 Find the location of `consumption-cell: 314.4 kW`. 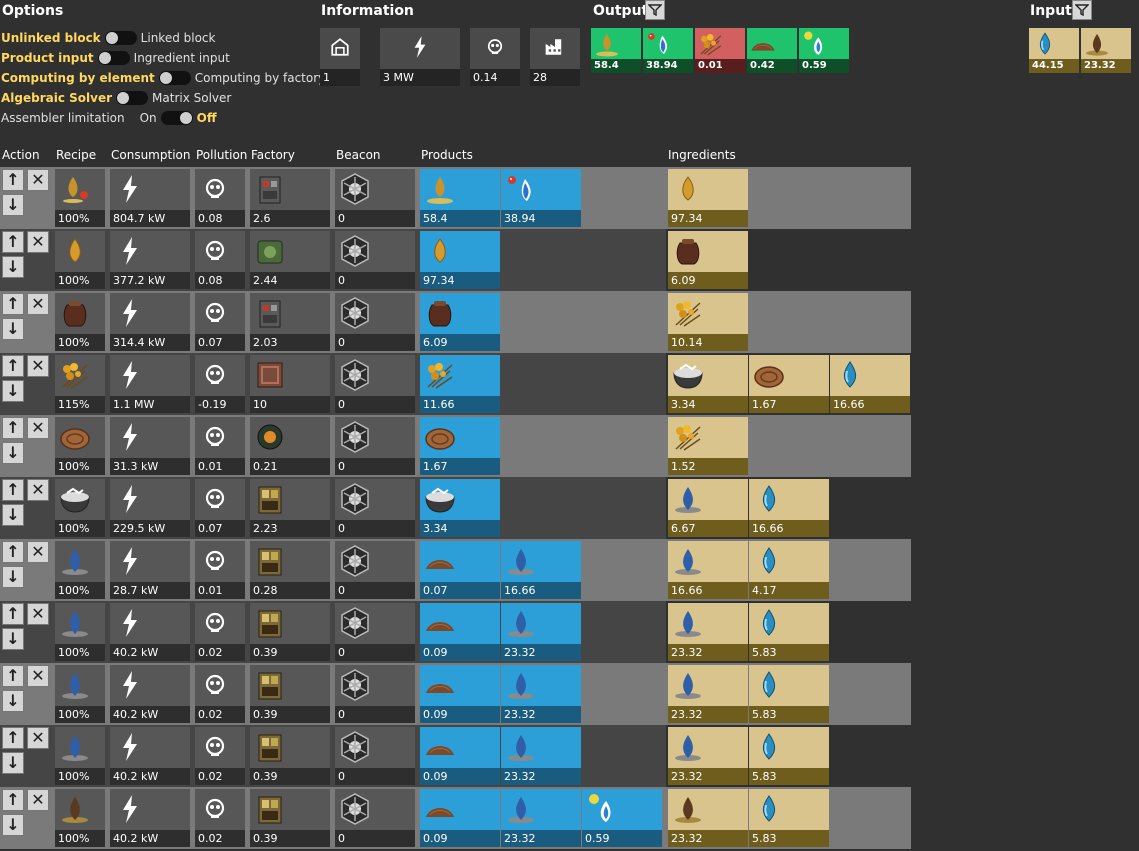

consumption-cell: 314.4 kW is located at coordinates (150, 322).